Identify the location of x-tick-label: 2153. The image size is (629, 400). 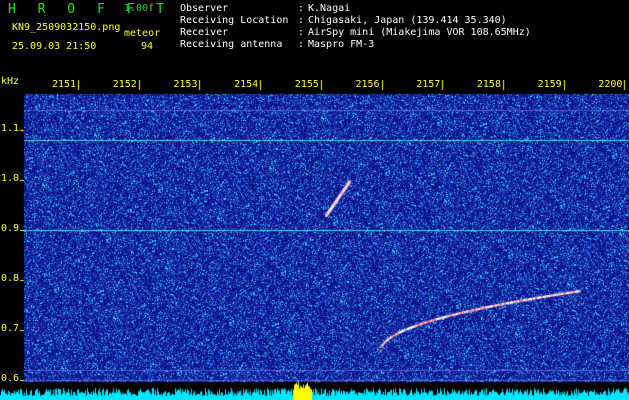
(185, 84).